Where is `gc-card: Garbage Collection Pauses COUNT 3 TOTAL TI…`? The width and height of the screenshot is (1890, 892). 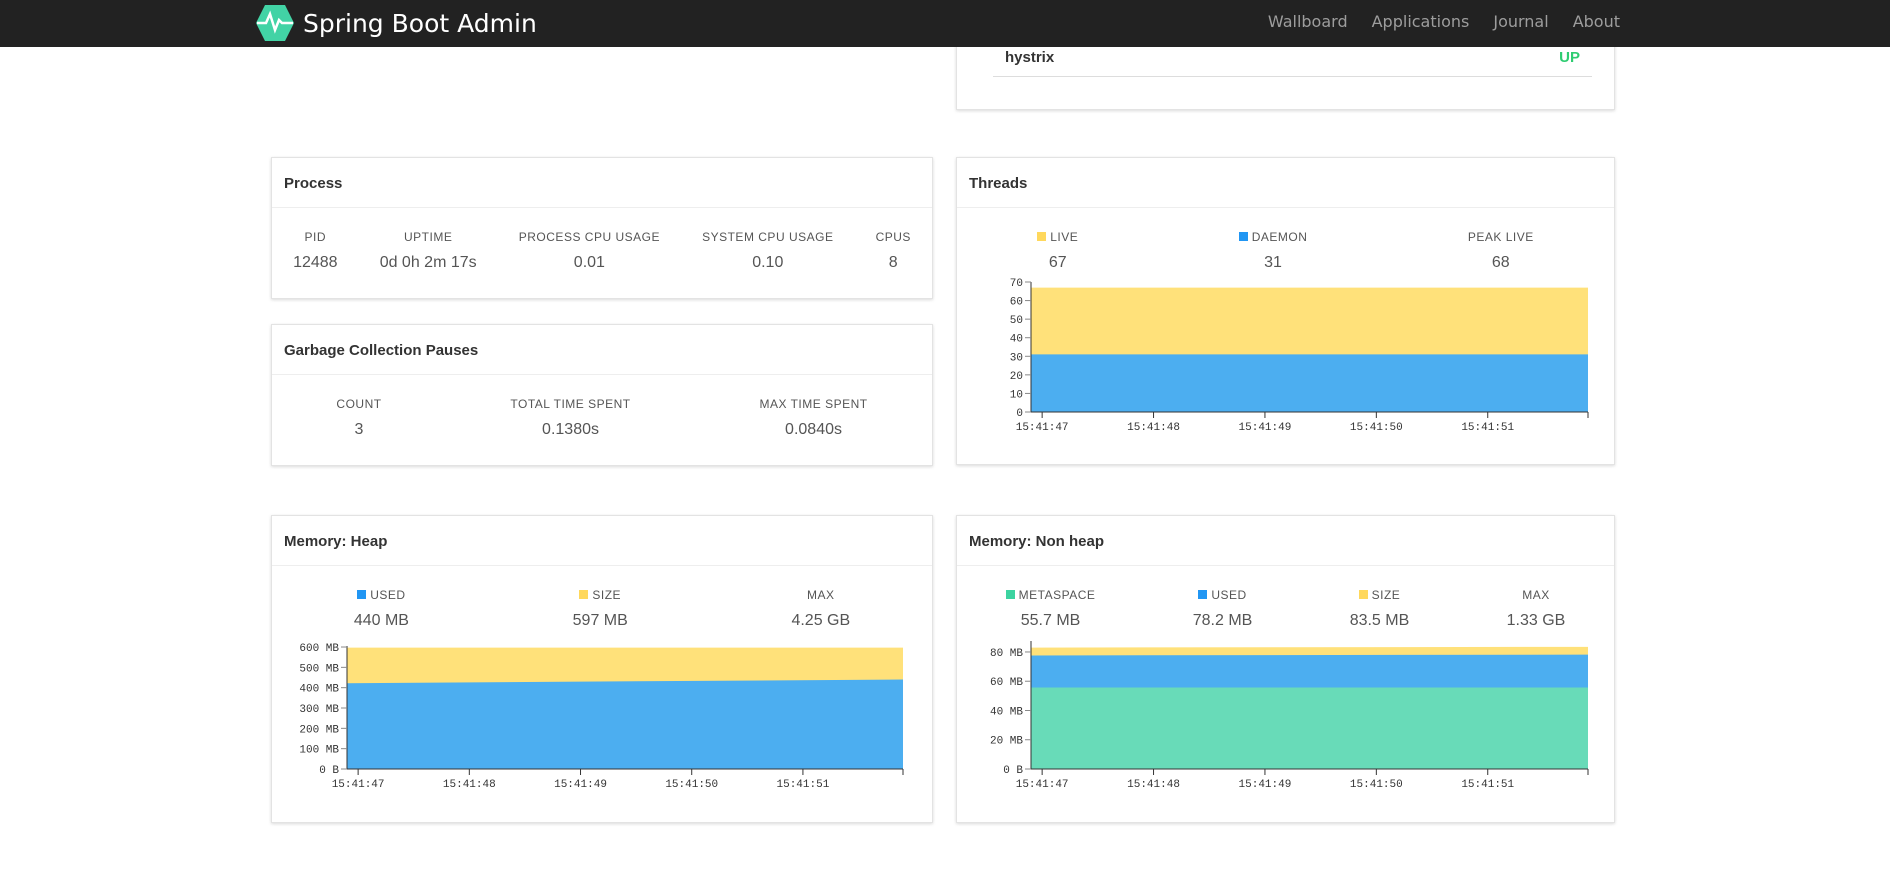
gc-card: Garbage Collection Pauses COUNT 3 TOTAL TI… is located at coordinates (602, 395).